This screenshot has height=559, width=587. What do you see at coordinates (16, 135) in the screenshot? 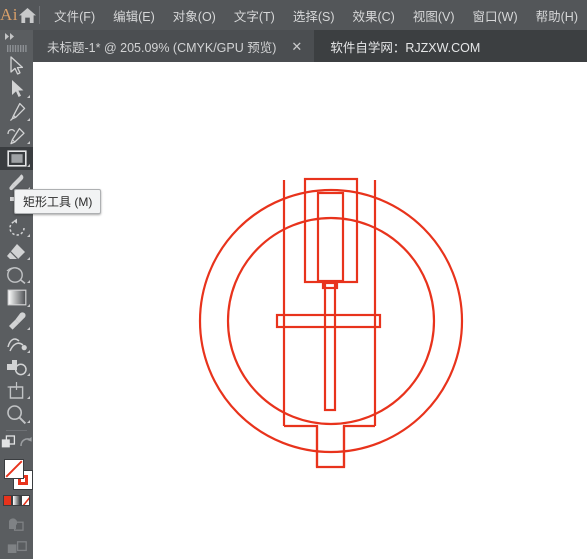
I see `curvature-tool` at bounding box center [16, 135].